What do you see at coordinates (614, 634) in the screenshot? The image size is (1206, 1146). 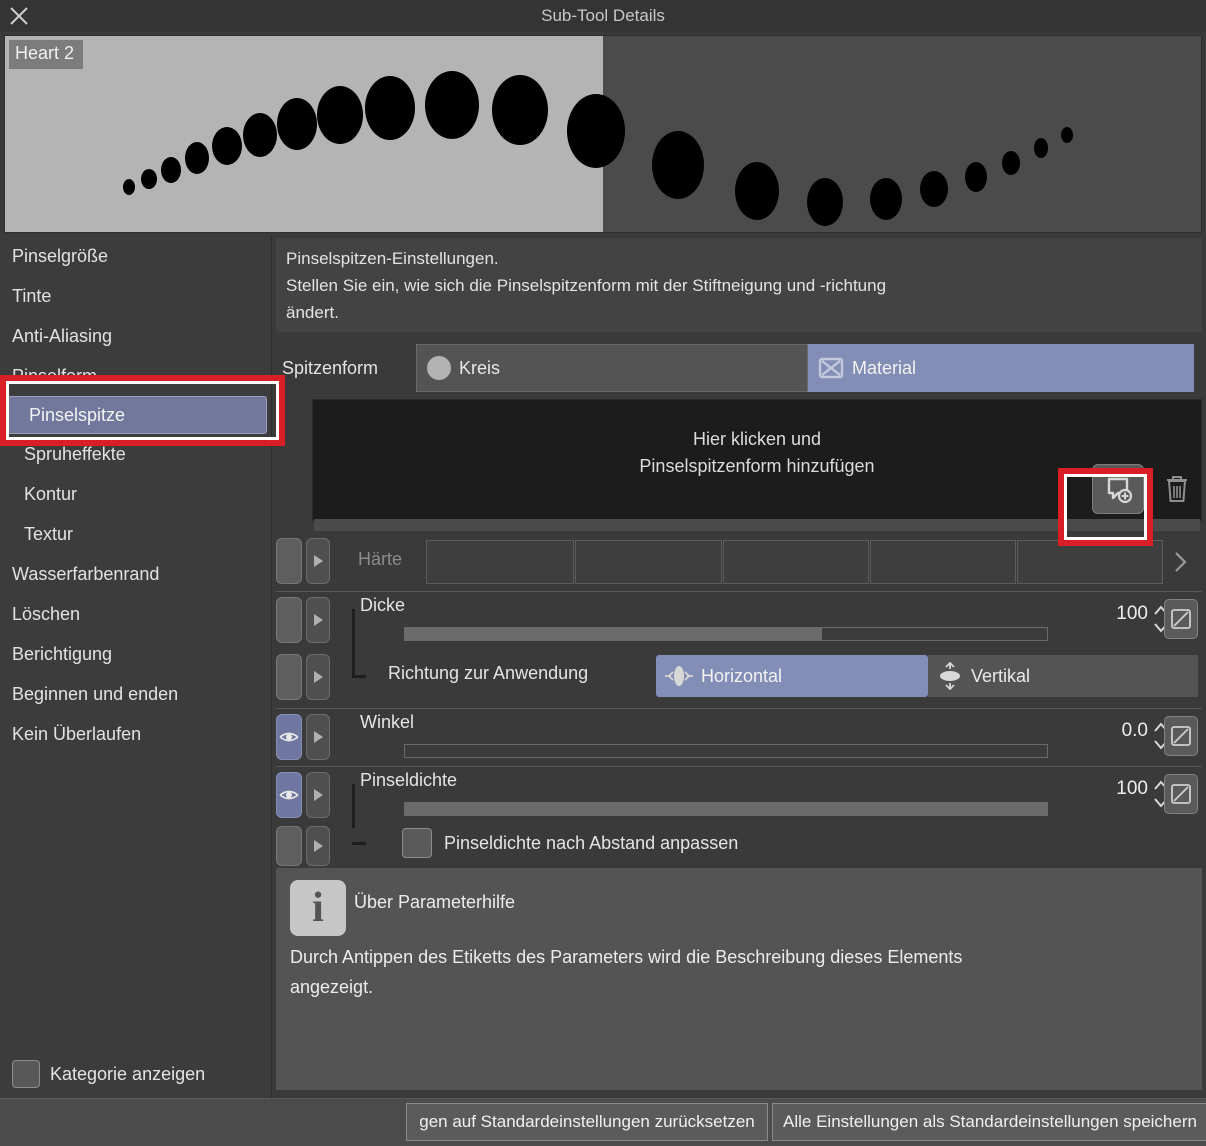 I see `dicke-slider-fill` at bounding box center [614, 634].